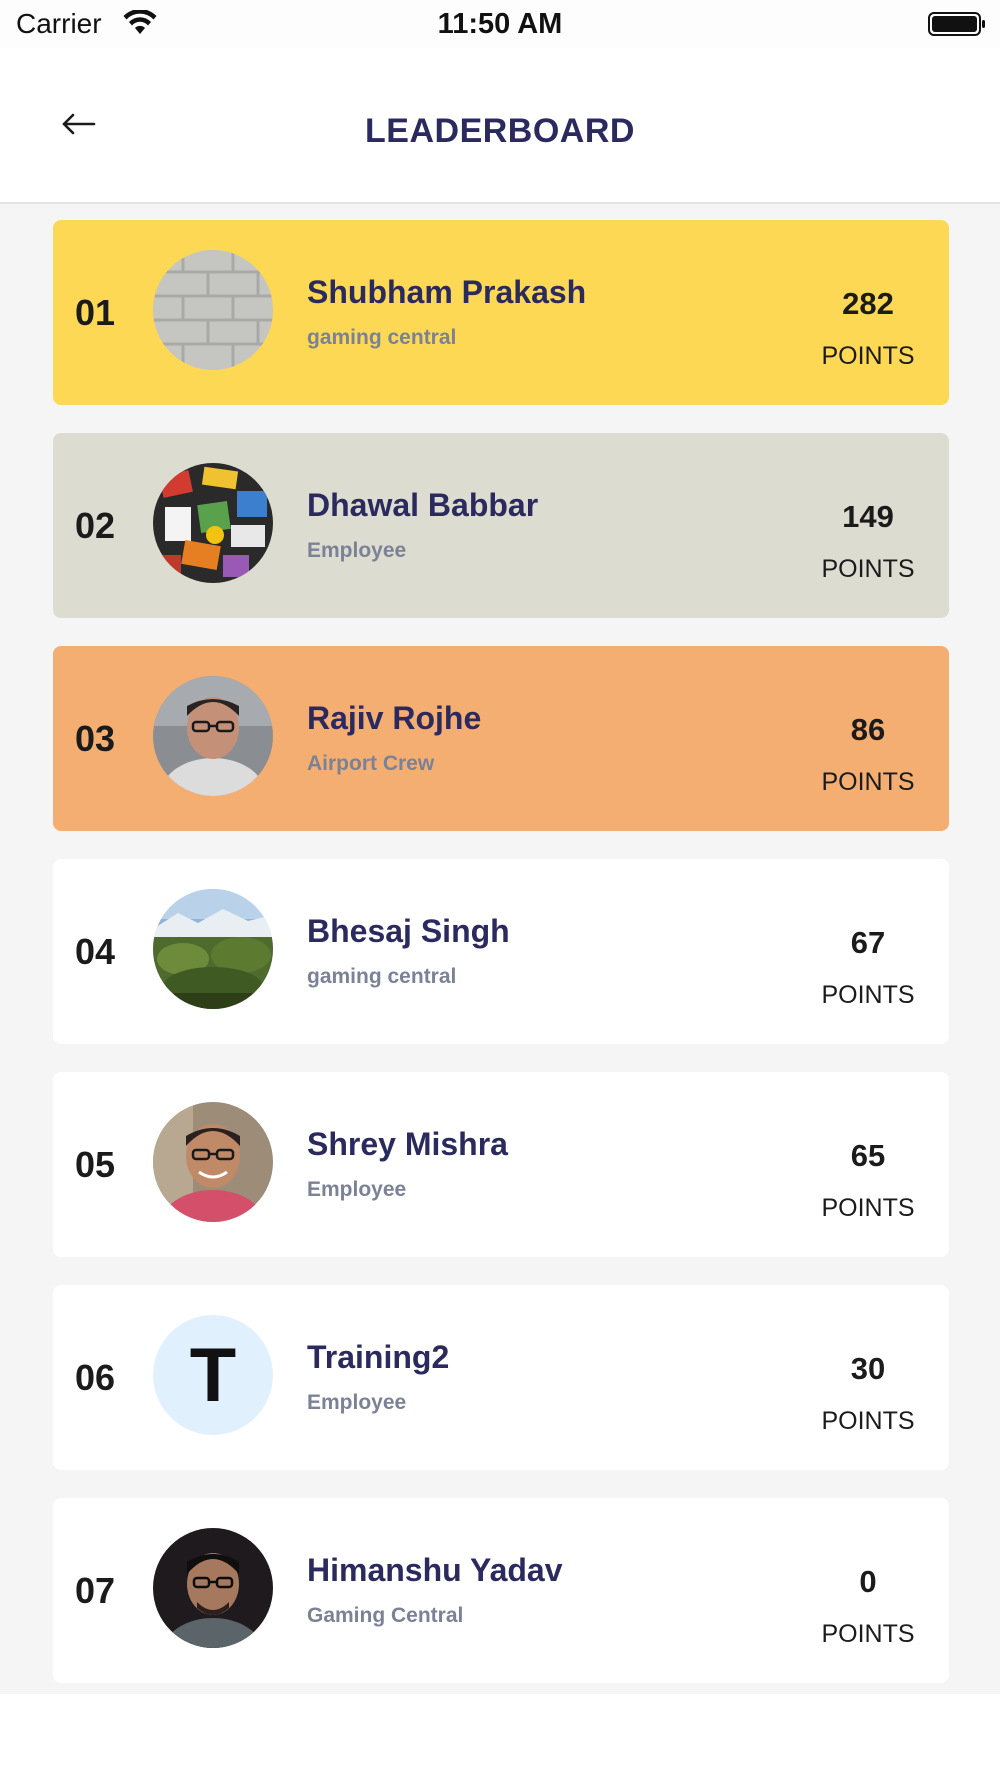  Describe the element at coordinates (957, 24) in the screenshot. I see `battery-icon` at that location.